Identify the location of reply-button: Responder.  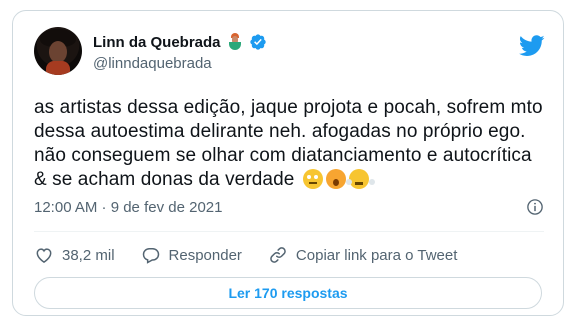
(191, 255).